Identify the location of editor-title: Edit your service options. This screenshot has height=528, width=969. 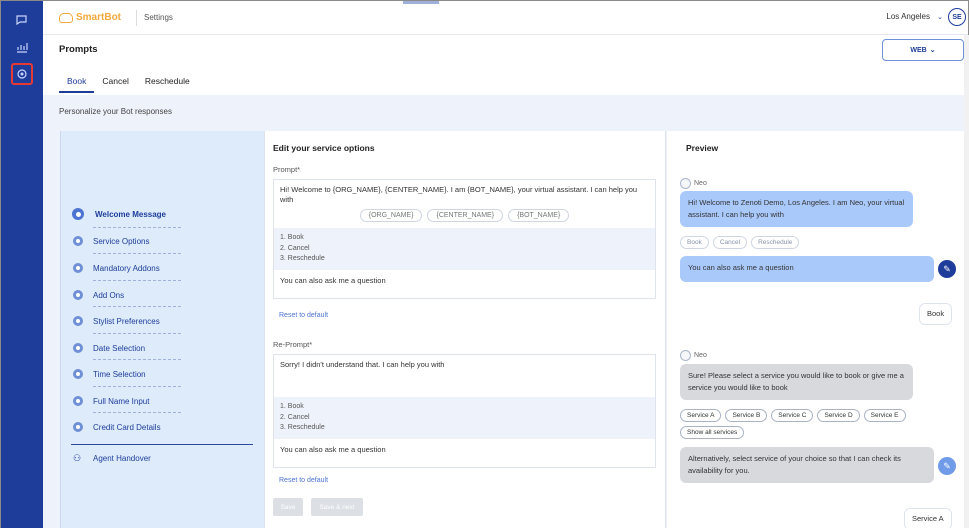
(324, 148).